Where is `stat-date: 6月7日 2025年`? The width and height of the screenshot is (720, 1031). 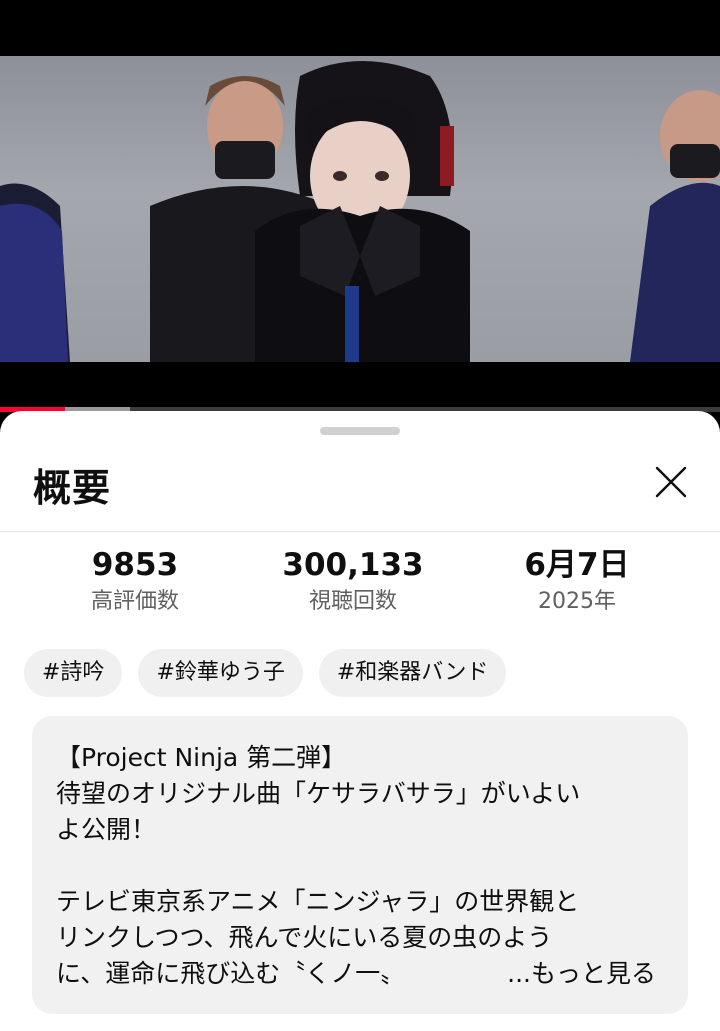 stat-date: 6月7日 2025年 is located at coordinates (577, 582).